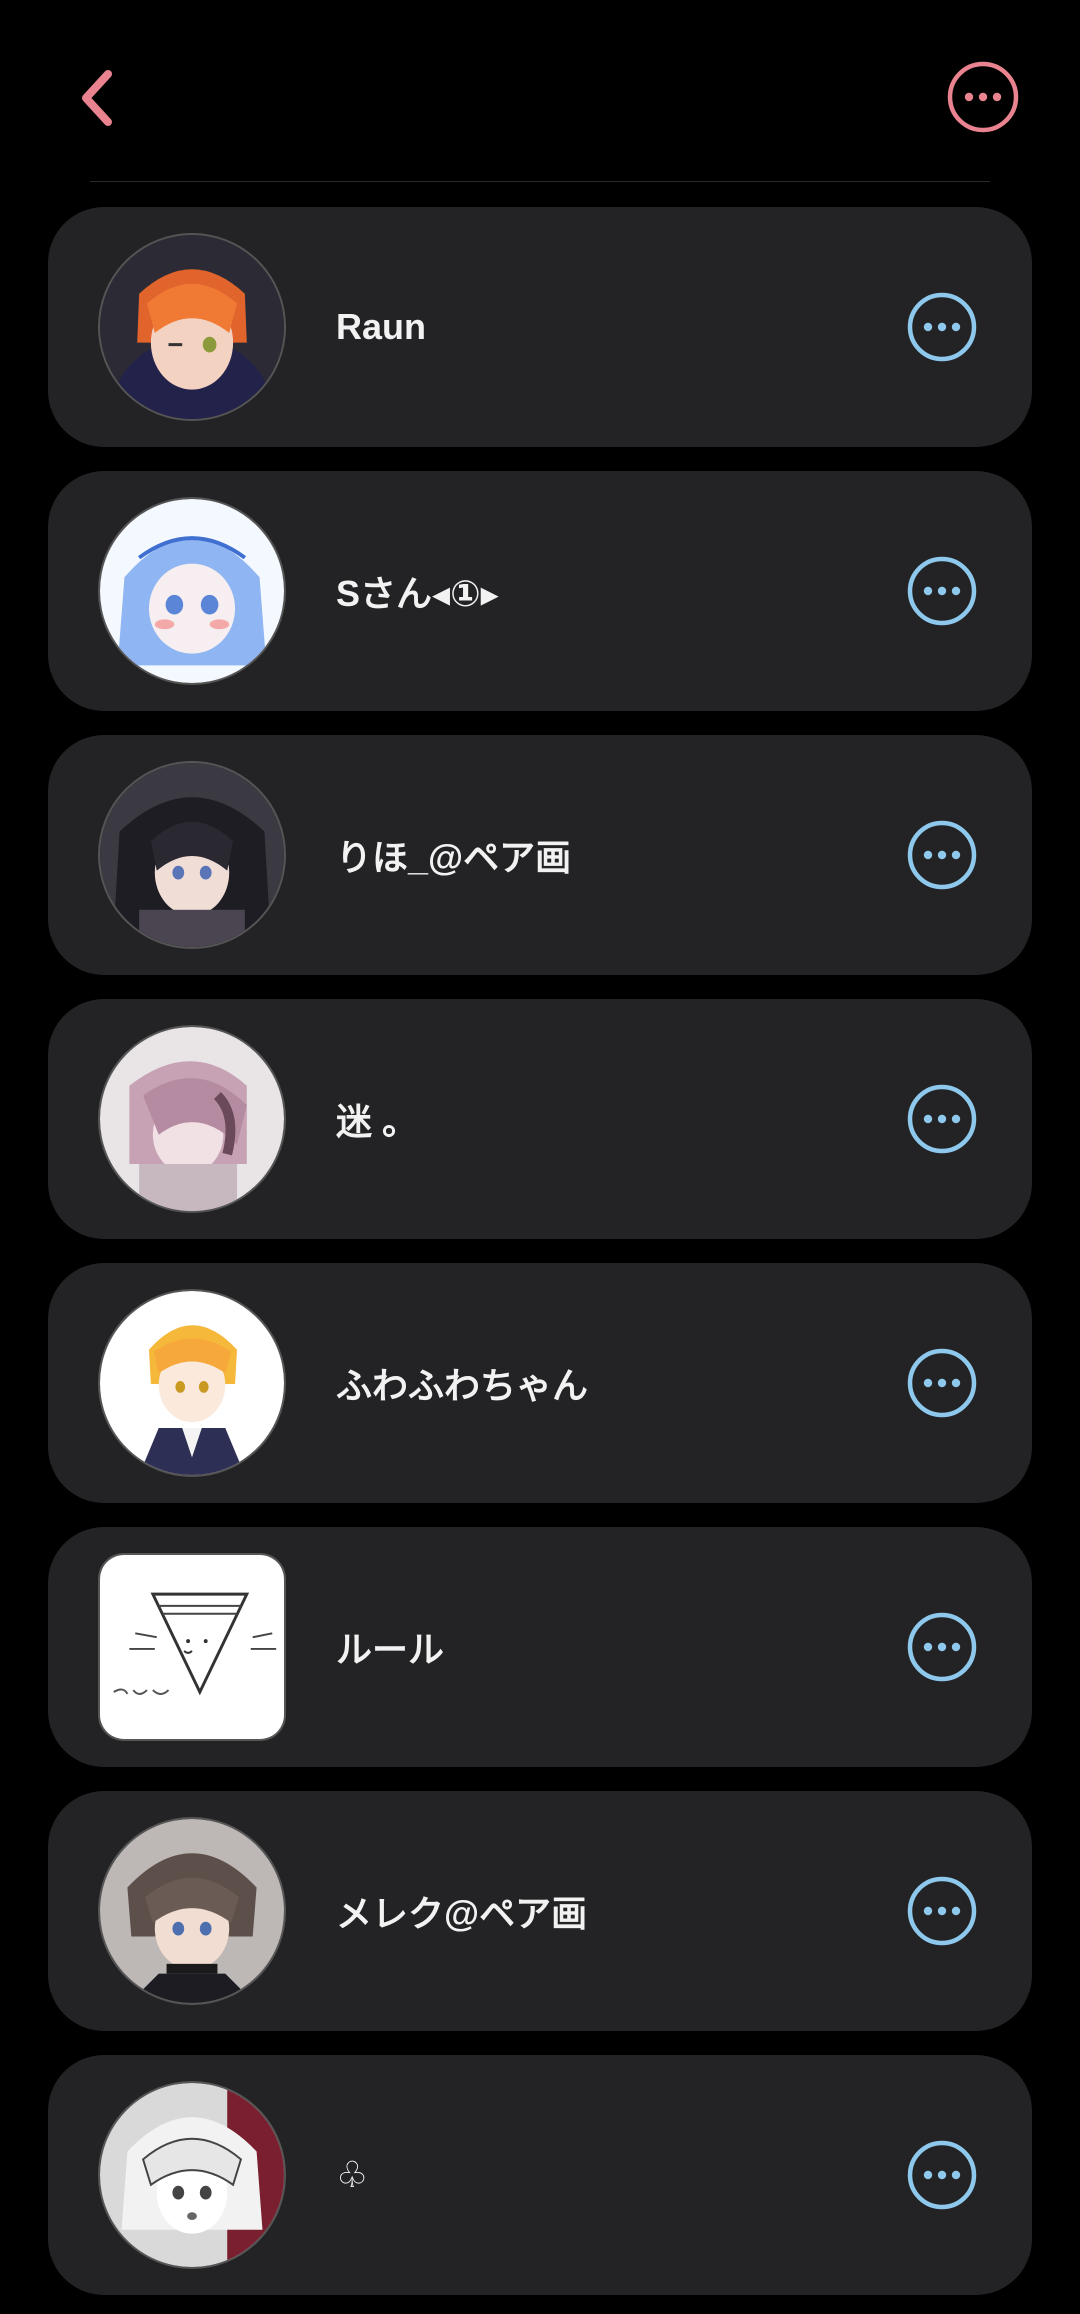 The image size is (1080, 2314). I want to click on member-row: りほ_@ペア画, so click(540, 855).